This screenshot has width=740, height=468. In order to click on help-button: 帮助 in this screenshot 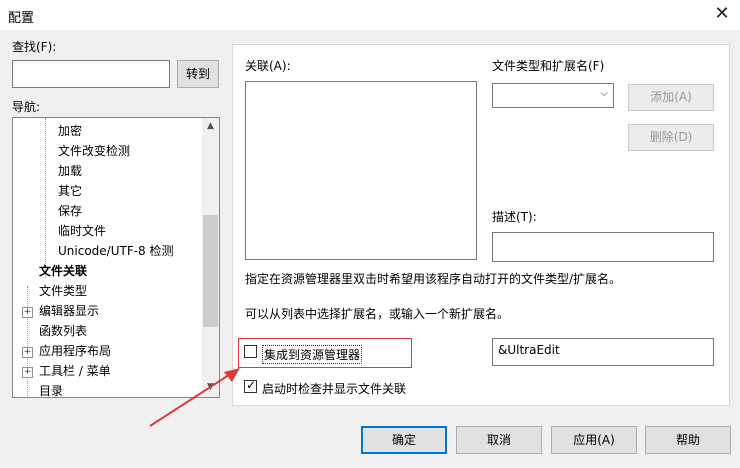, I will do `click(688, 440)`.